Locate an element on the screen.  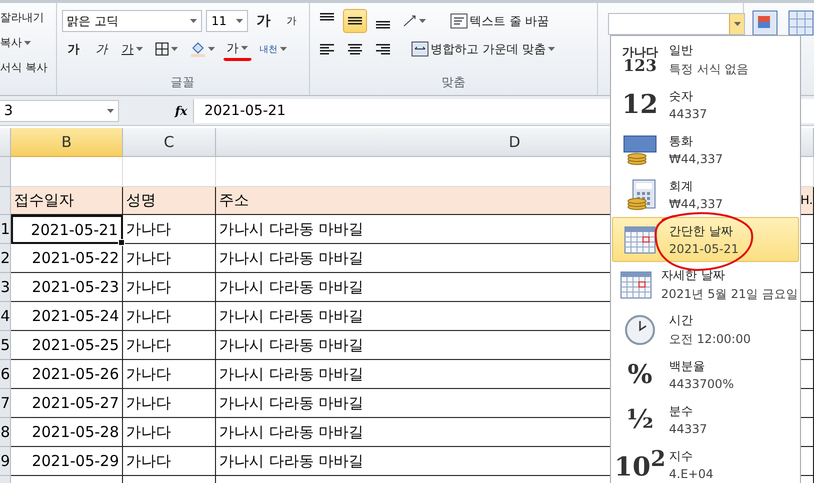
row-header: 6 is located at coordinates (5, 374).